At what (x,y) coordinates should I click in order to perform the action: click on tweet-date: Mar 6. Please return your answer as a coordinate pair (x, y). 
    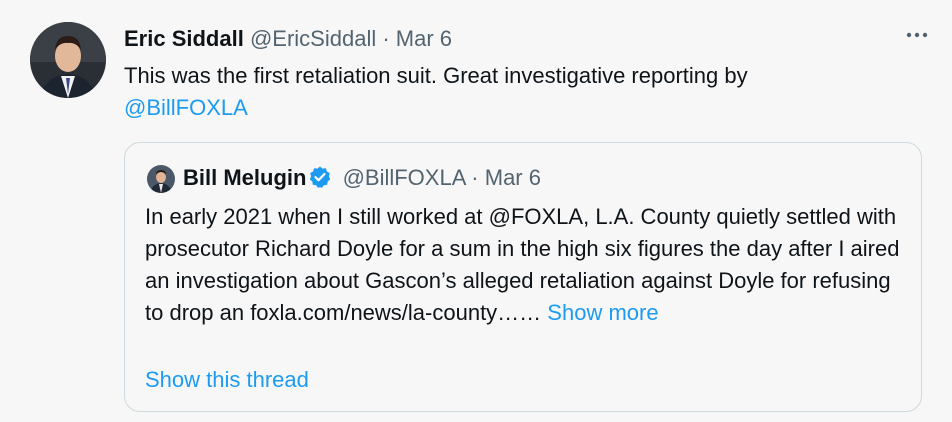
    Looking at the image, I should click on (424, 38).